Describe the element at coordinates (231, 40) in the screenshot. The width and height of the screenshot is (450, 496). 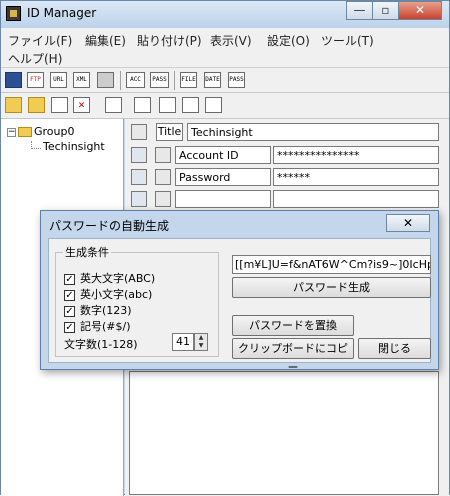
I see `menu-view: 表示(V)` at that location.